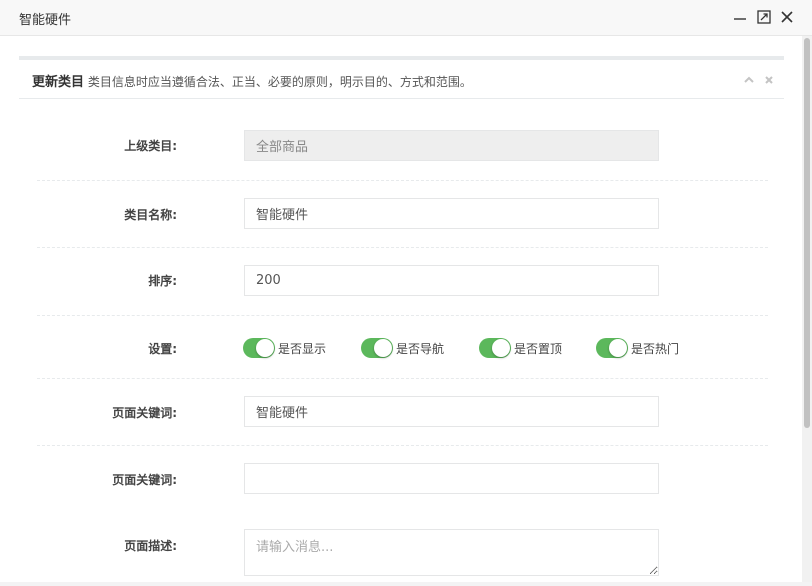 The image size is (812, 586). Describe the element at coordinates (451, 280) in the screenshot. I see `sort-order-input` at that location.